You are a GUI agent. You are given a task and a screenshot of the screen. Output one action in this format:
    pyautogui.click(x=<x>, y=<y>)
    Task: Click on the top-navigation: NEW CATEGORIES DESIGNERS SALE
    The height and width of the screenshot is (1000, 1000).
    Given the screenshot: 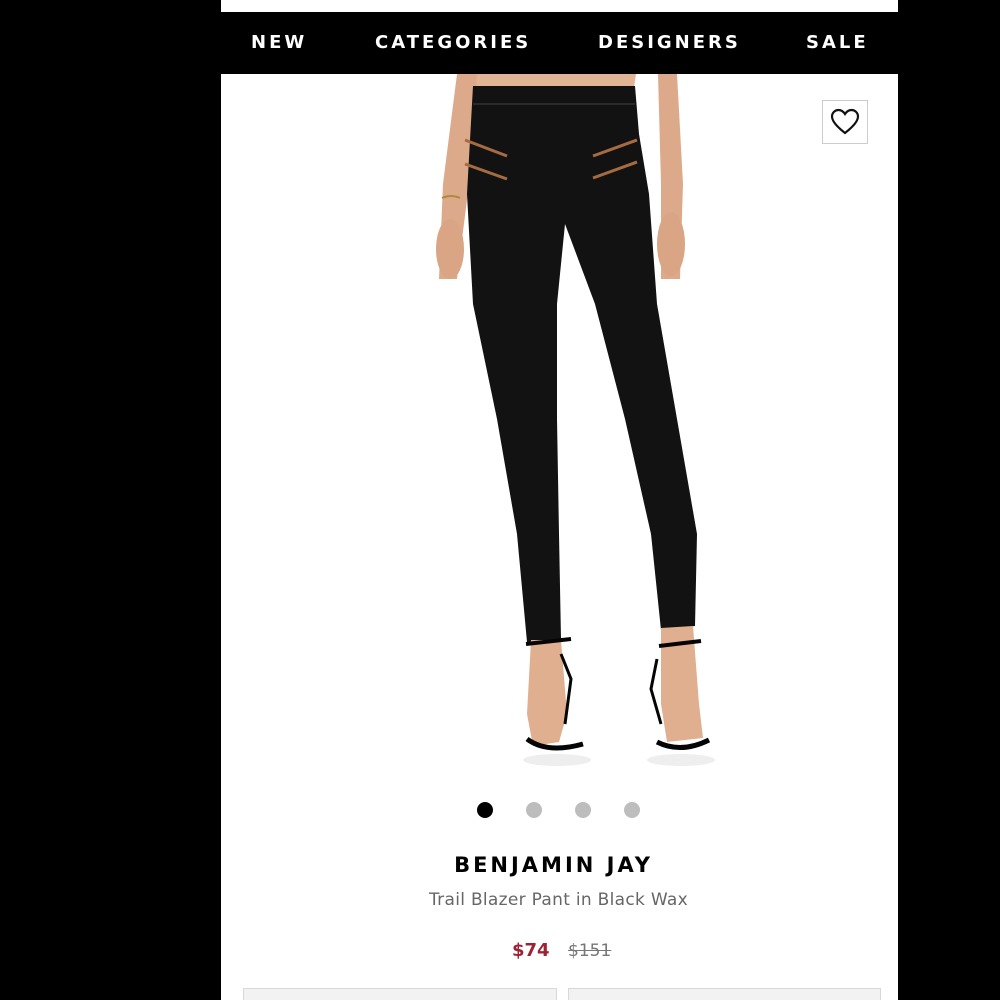 What is the action you would take?
    pyautogui.click(x=559, y=43)
    